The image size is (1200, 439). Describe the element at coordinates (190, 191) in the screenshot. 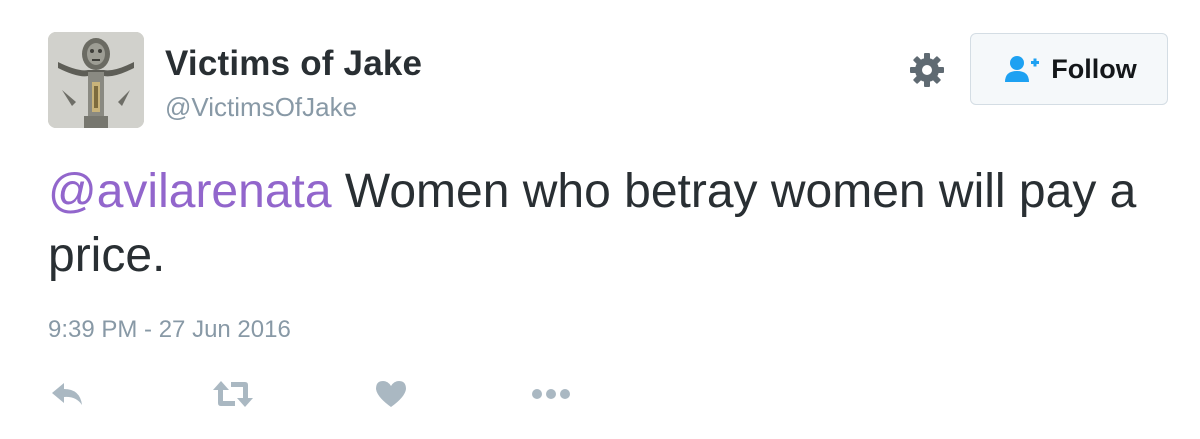

I see `mention-link: @avilarenata` at that location.